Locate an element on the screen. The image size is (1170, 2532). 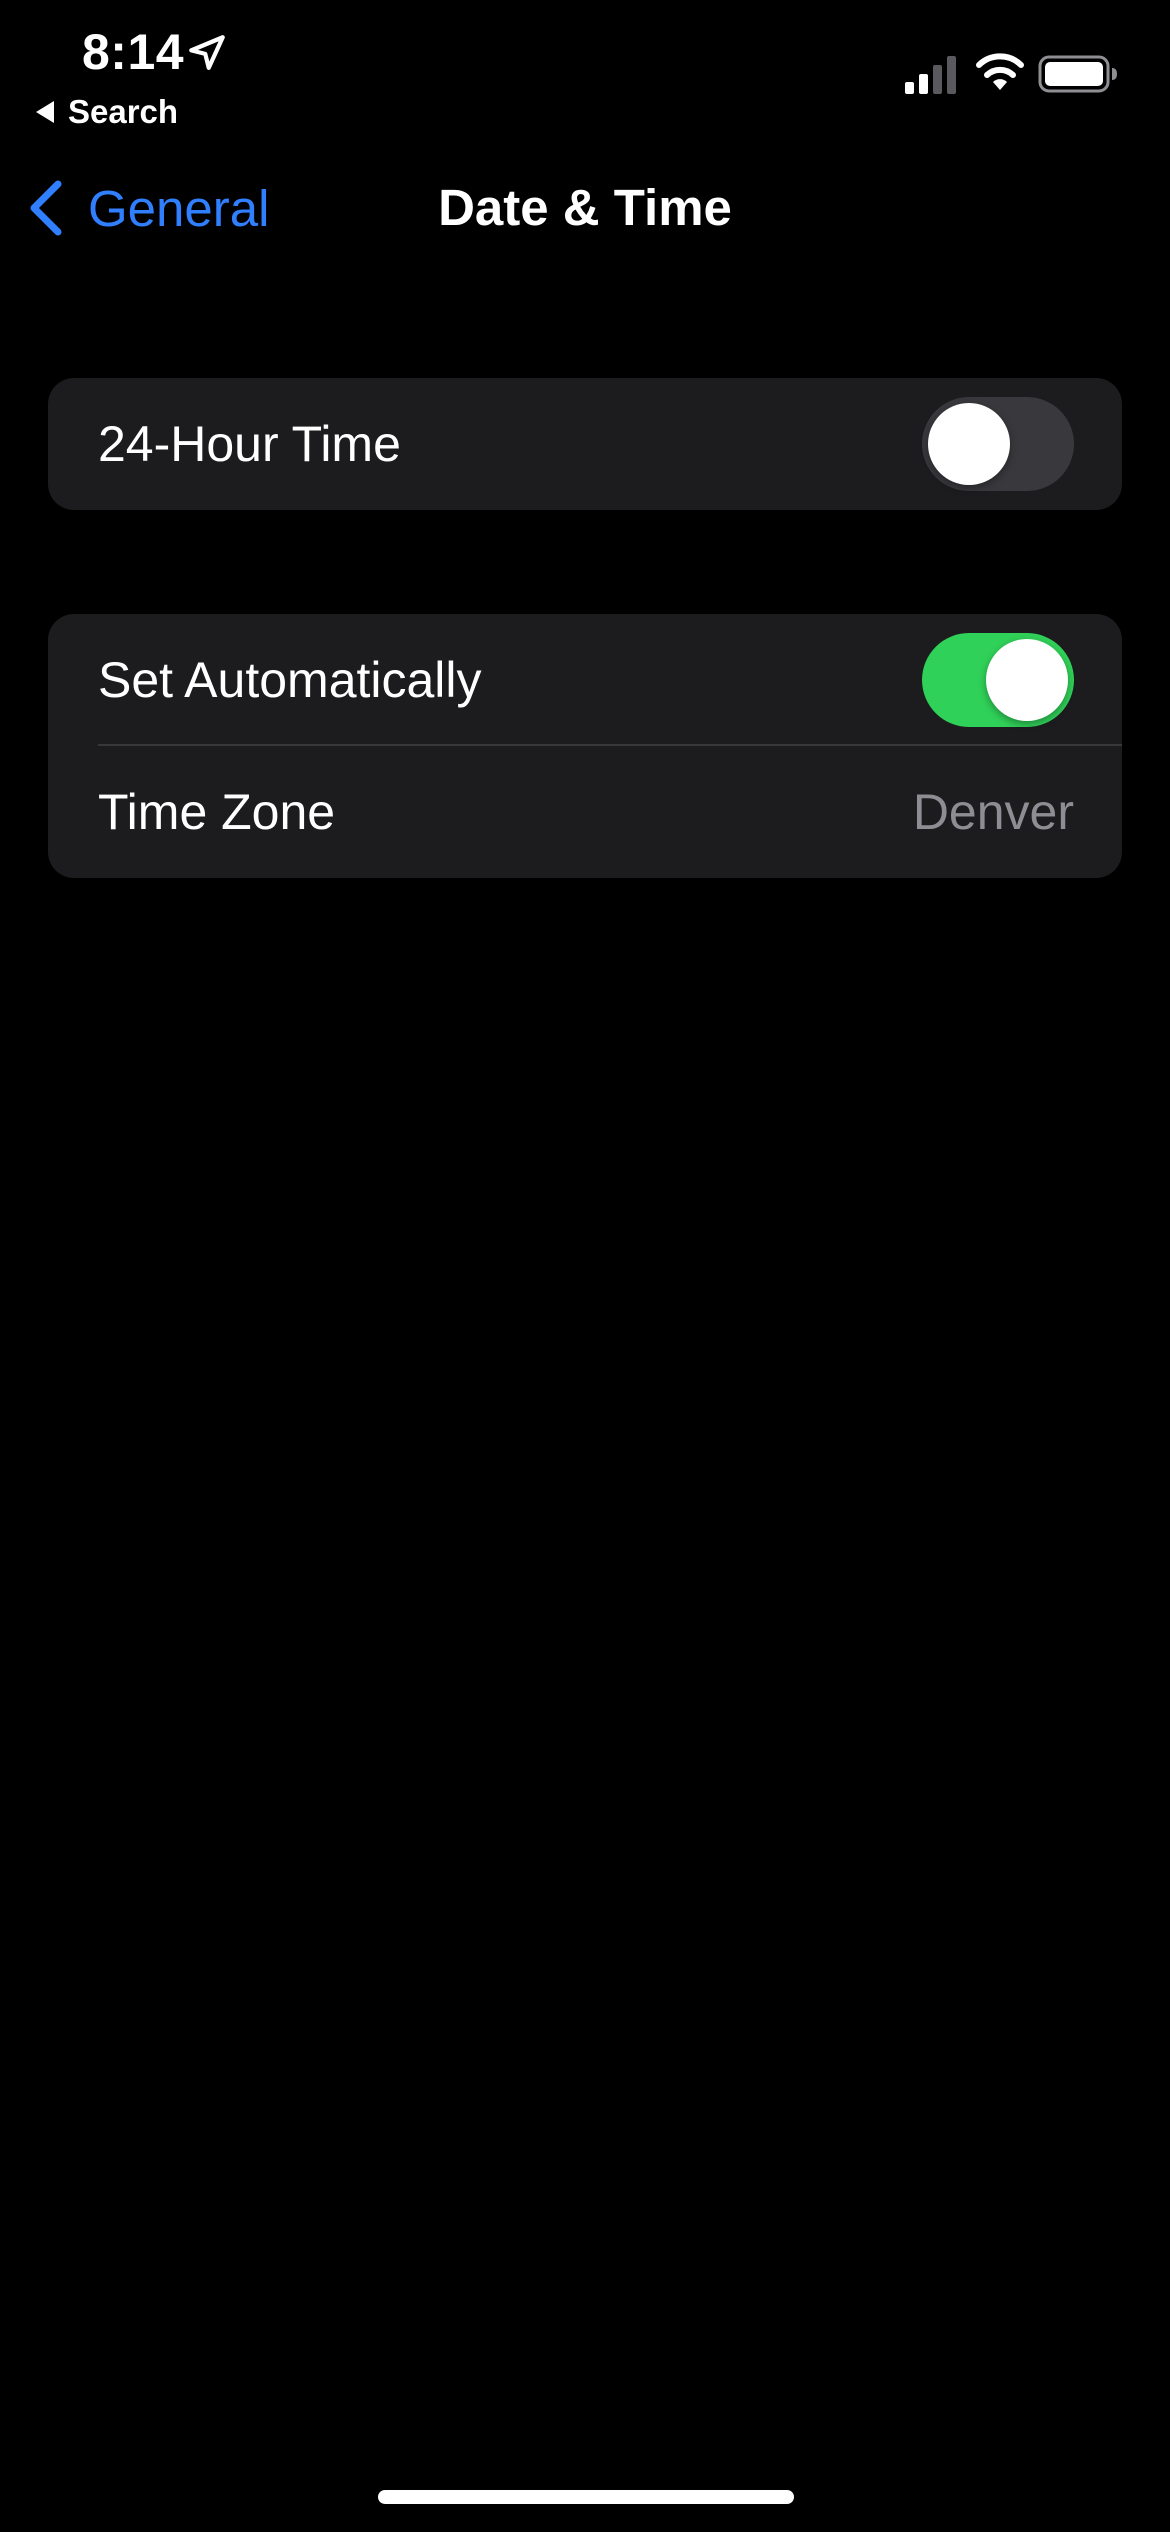
wifi-icon is located at coordinates (1000, 71).